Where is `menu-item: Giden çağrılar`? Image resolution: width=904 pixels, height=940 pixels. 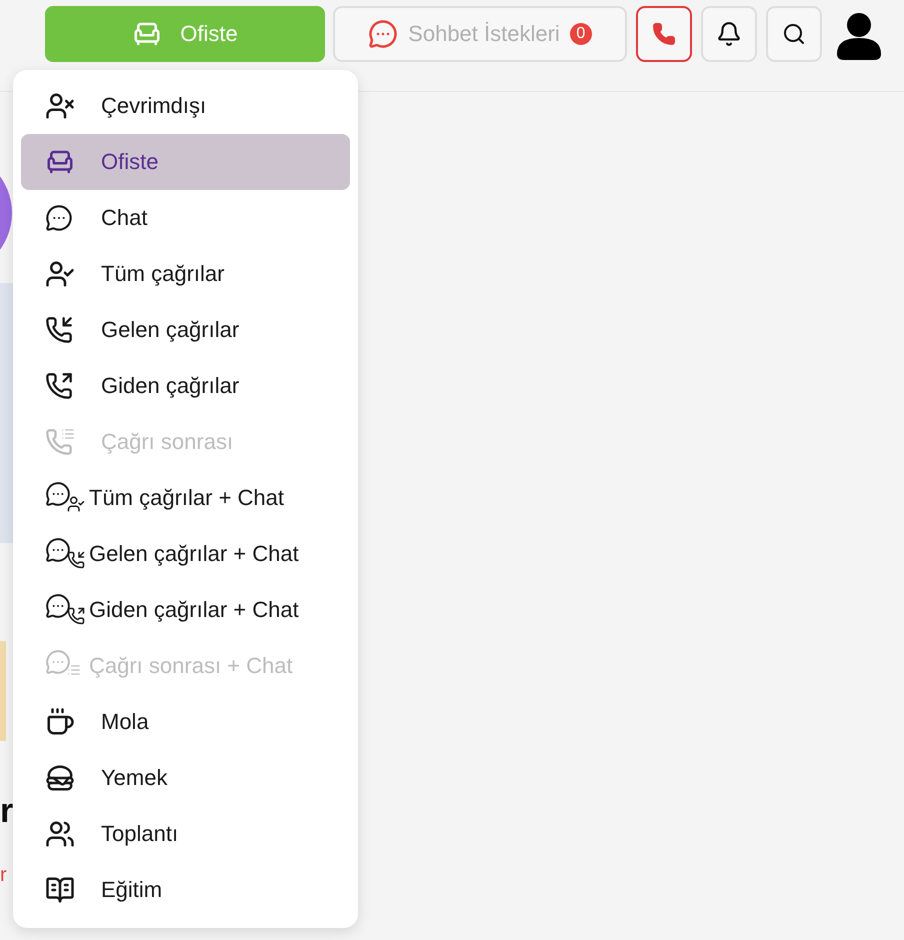 menu-item: Giden çağrılar is located at coordinates (185, 386).